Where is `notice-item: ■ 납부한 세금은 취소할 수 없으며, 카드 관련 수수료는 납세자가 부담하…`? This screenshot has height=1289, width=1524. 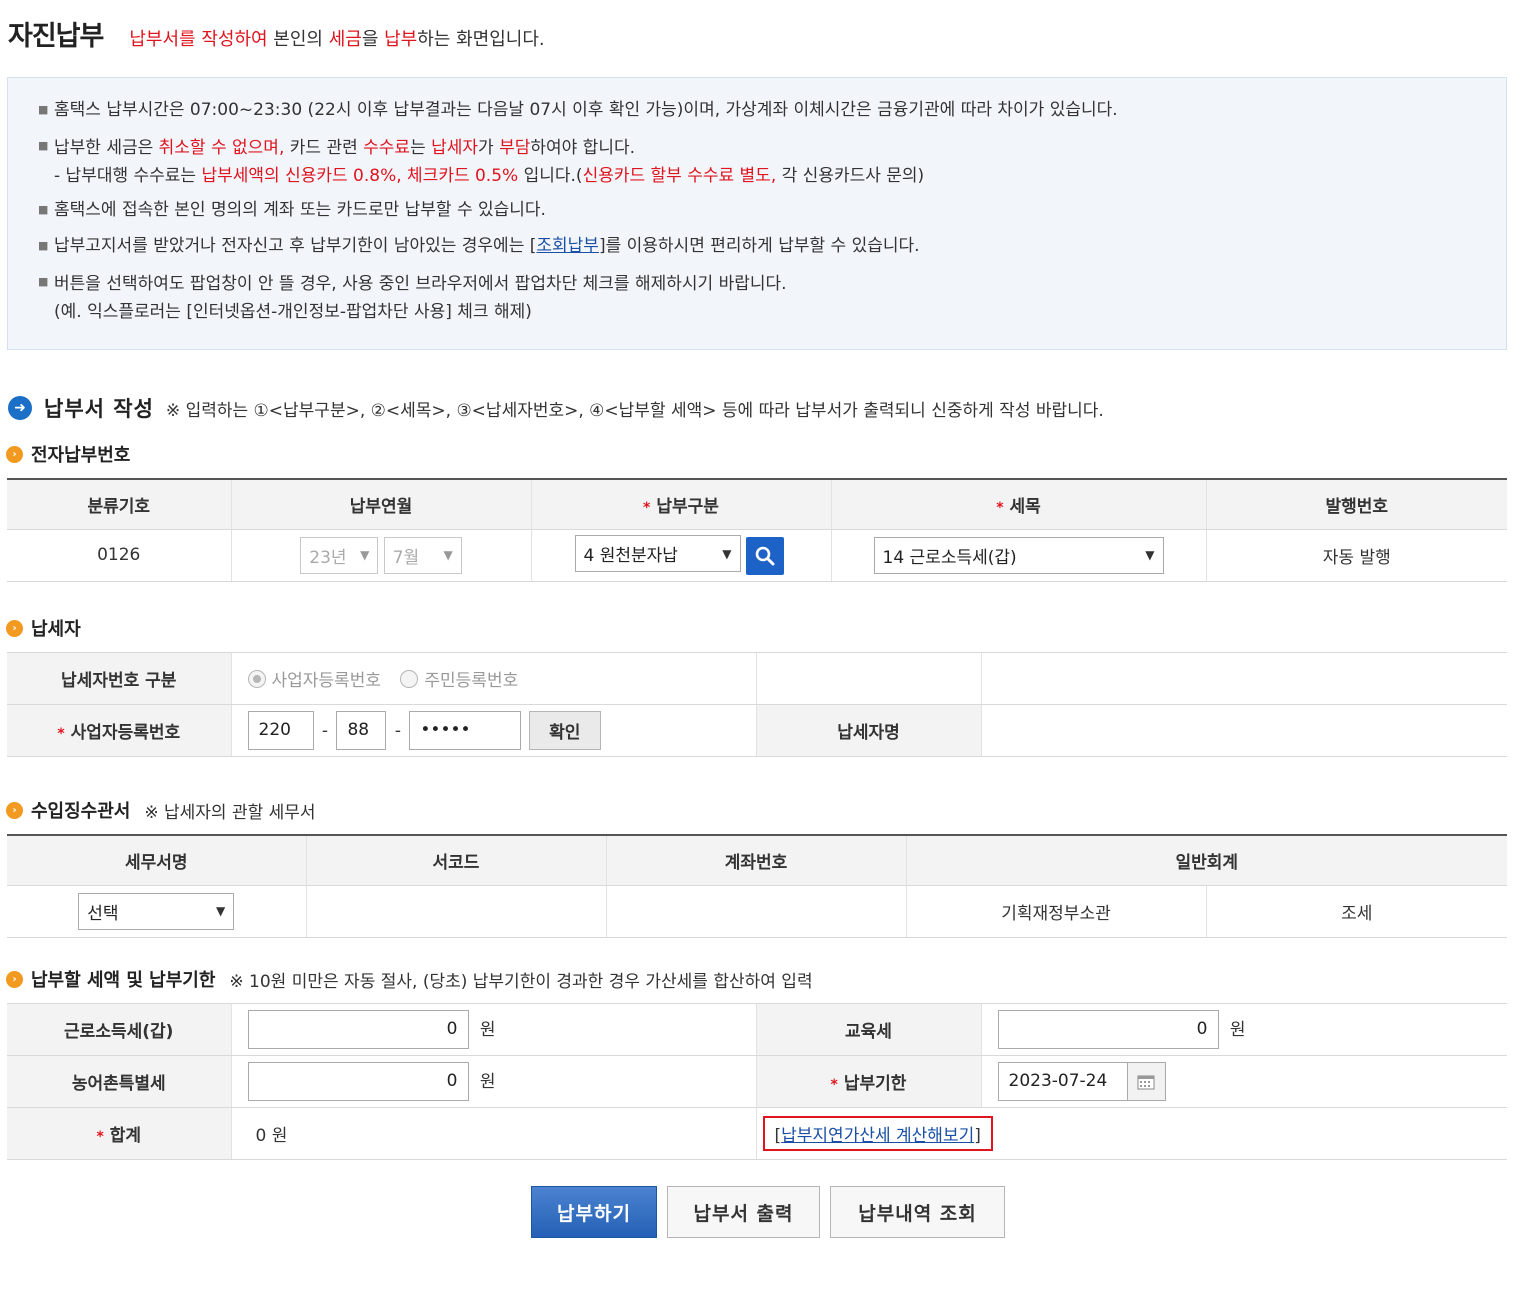
notice-item: ■ 납부한 세금은 취소할 수 없으며, 카드 관련 수수료는 납세자가 부담하… is located at coordinates (772, 162).